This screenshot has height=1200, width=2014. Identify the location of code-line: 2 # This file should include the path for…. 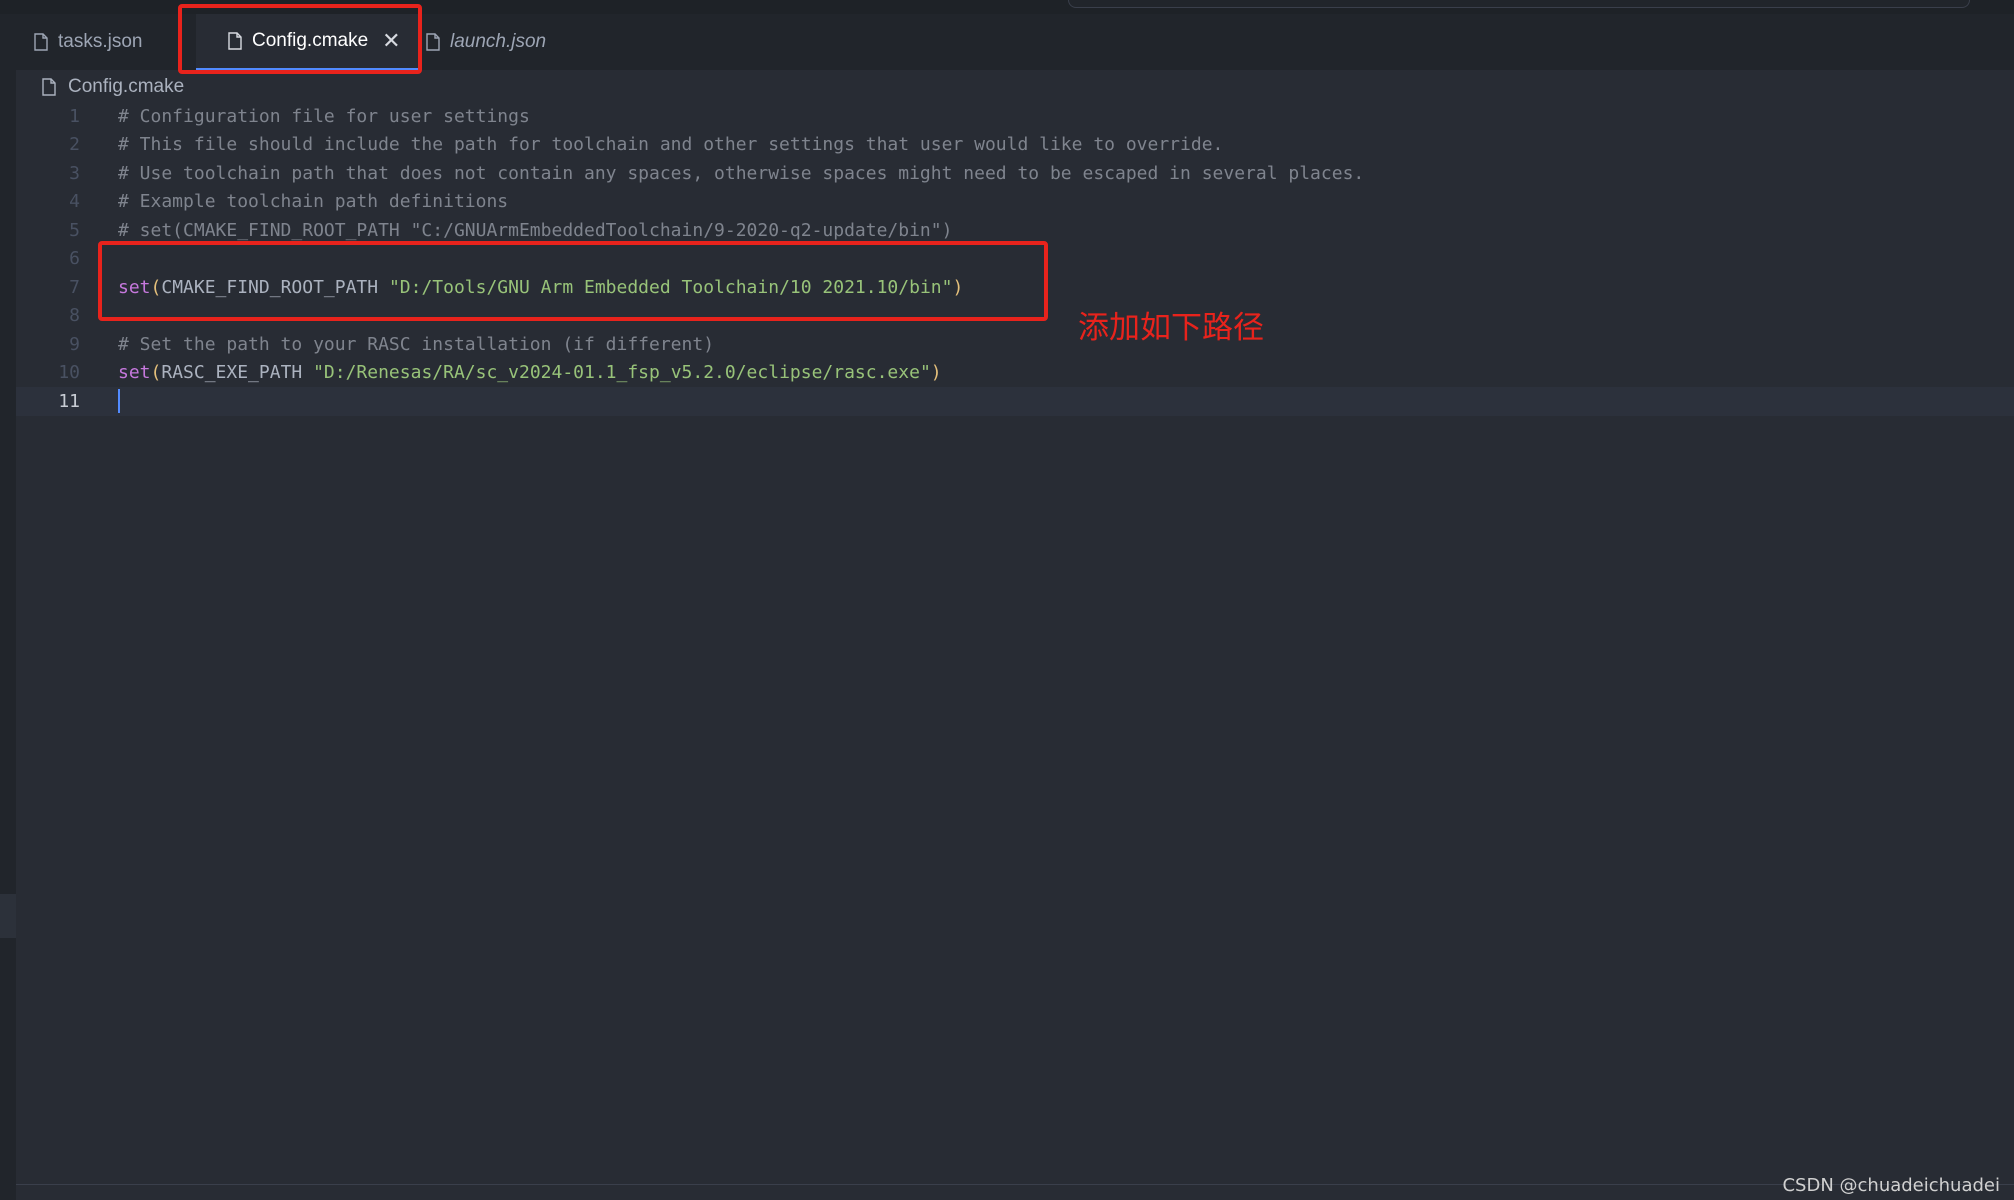
(1015, 145).